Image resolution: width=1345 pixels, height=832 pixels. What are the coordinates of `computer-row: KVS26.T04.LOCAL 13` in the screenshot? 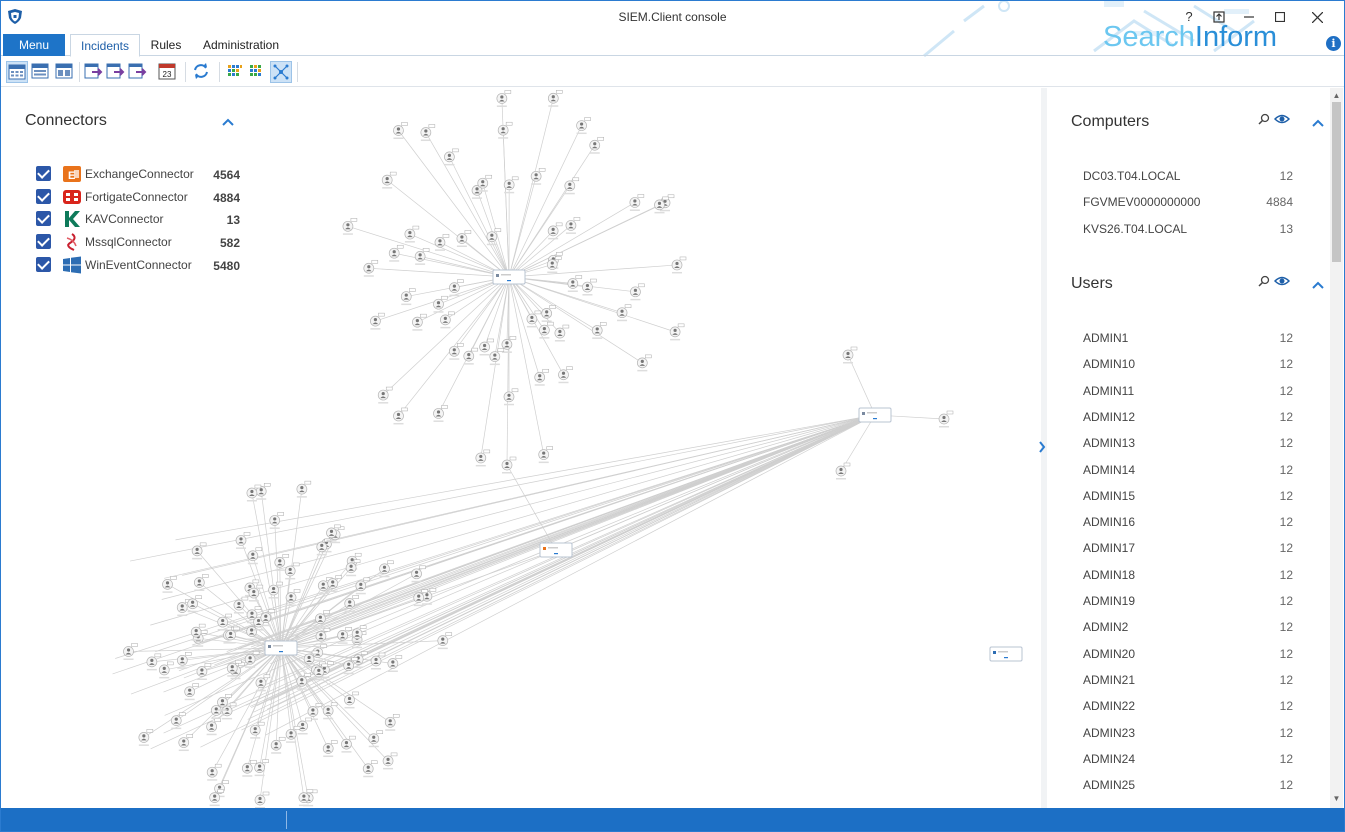 It's located at (1188, 230).